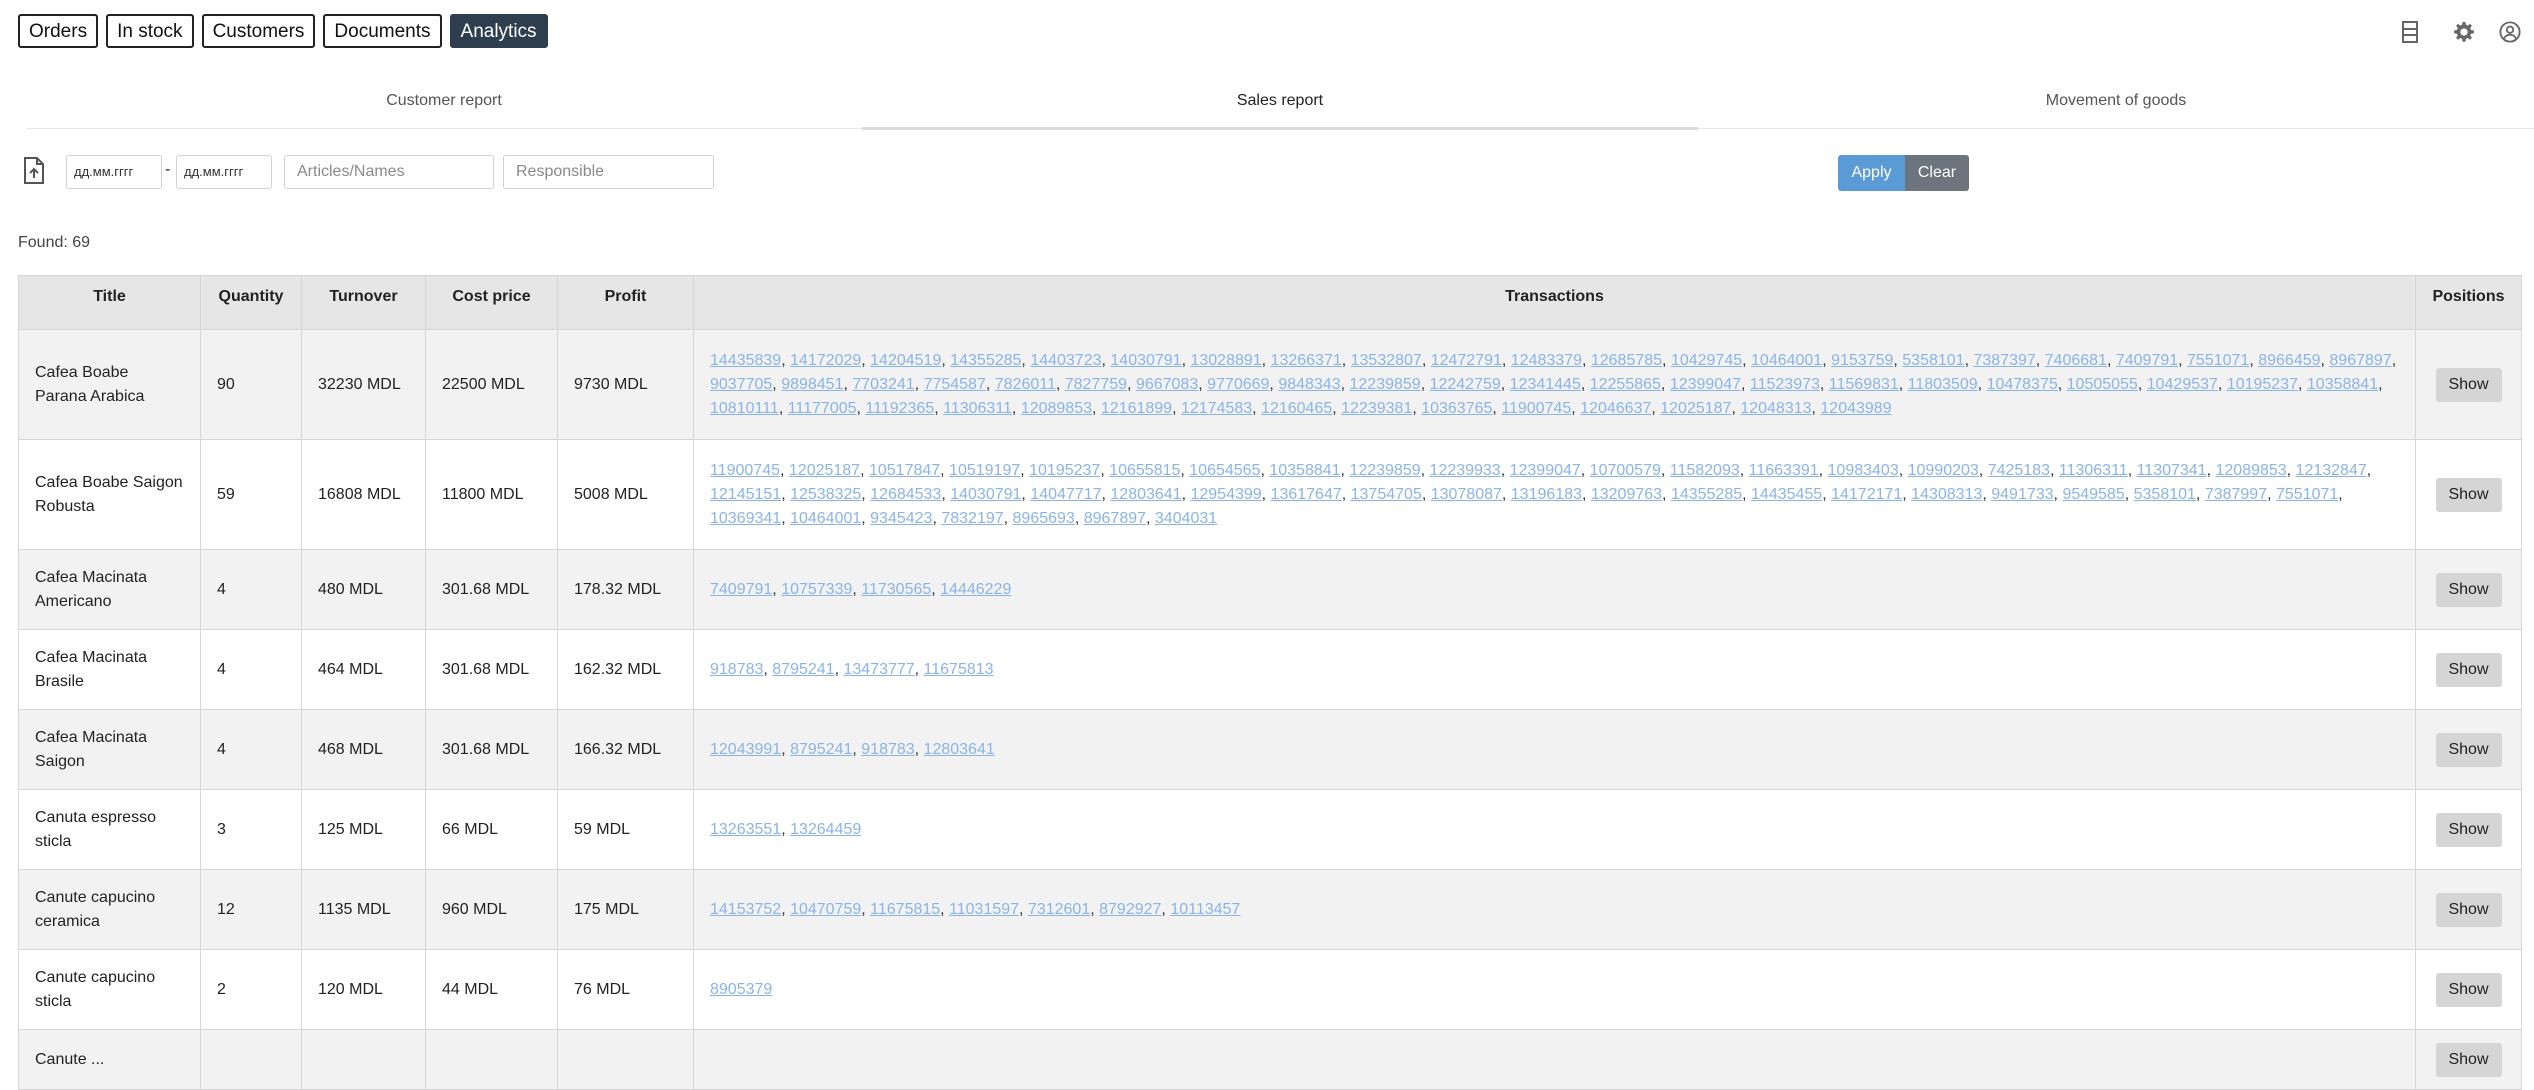  I want to click on transaction-link: 7425183, so click(2019, 470).